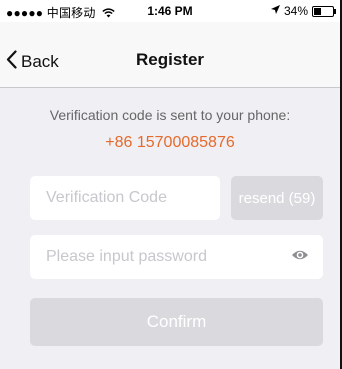 The image size is (342, 369). What do you see at coordinates (163, 257) in the screenshot?
I see `password-input` at bounding box center [163, 257].